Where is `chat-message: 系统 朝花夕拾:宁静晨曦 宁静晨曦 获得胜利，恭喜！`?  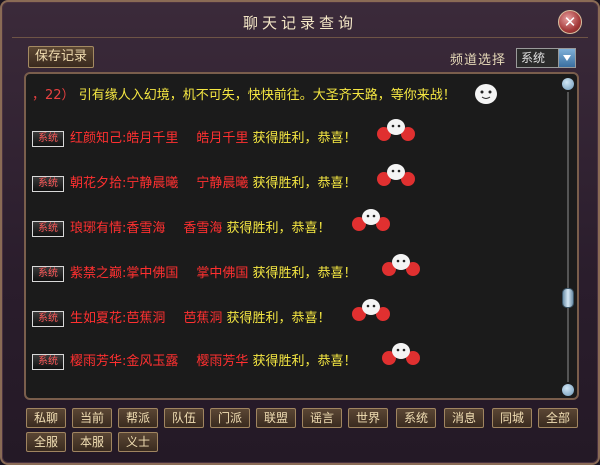 chat-message: 系统 朝花夕拾:宁静晨曦 宁静晨曦 获得胜利，恭喜！ is located at coordinates (194, 184).